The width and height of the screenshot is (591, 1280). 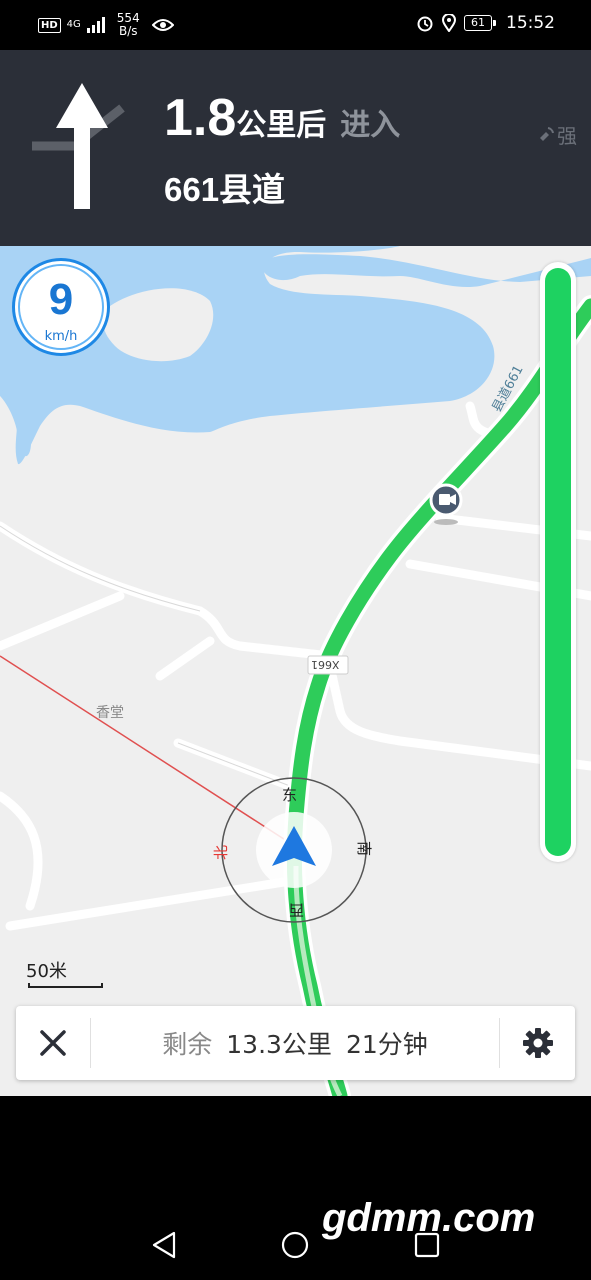 What do you see at coordinates (364, 848) in the screenshot?
I see `compass-south: 南` at bounding box center [364, 848].